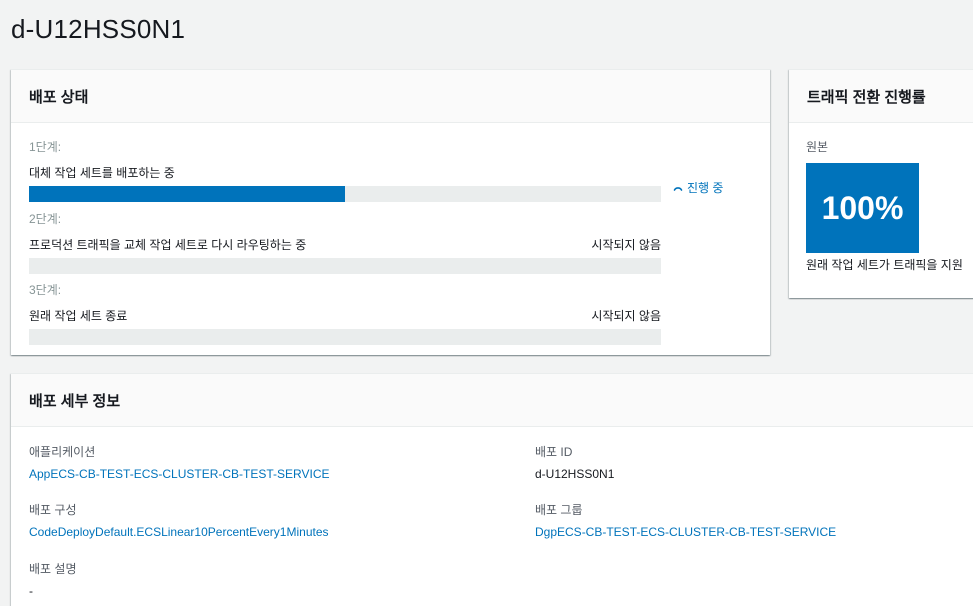 Image resolution: width=973 pixels, height=606 pixels. I want to click on traffic-shift-header: 트래픽 전환 진행률, so click(881, 96).